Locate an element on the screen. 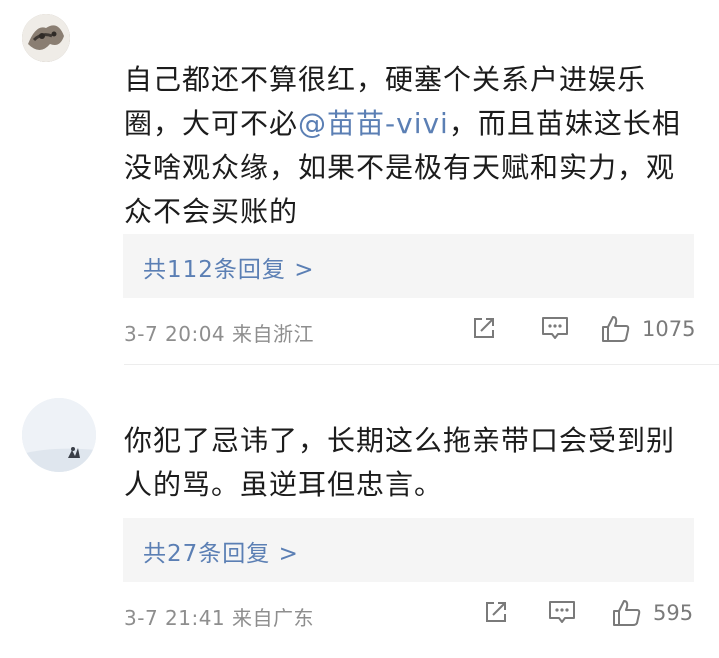 The width and height of the screenshot is (719, 658). view-replies-link: 共27条回复 > is located at coordinates (221, 551).